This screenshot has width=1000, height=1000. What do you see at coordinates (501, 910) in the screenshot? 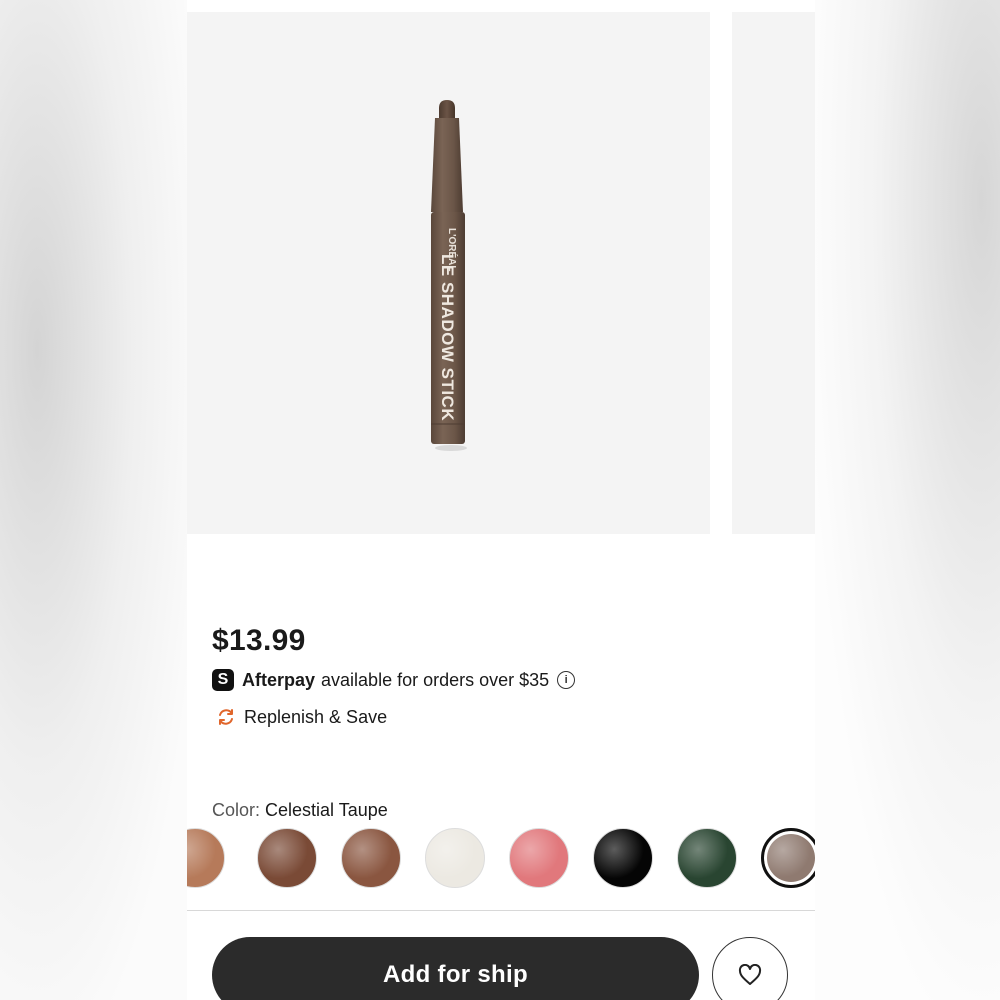
I see `divider` at bounding box center [501, 910].